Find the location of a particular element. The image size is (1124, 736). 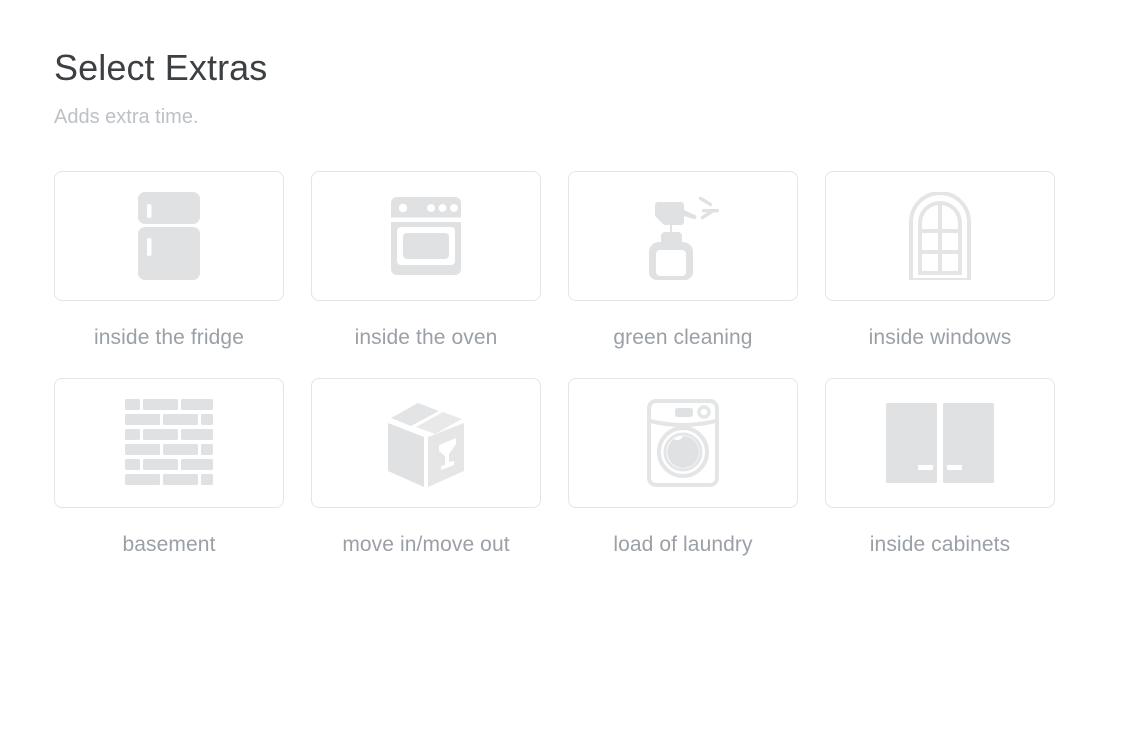

extra-card-inside-cabinets is located at coordinates (940, 443).